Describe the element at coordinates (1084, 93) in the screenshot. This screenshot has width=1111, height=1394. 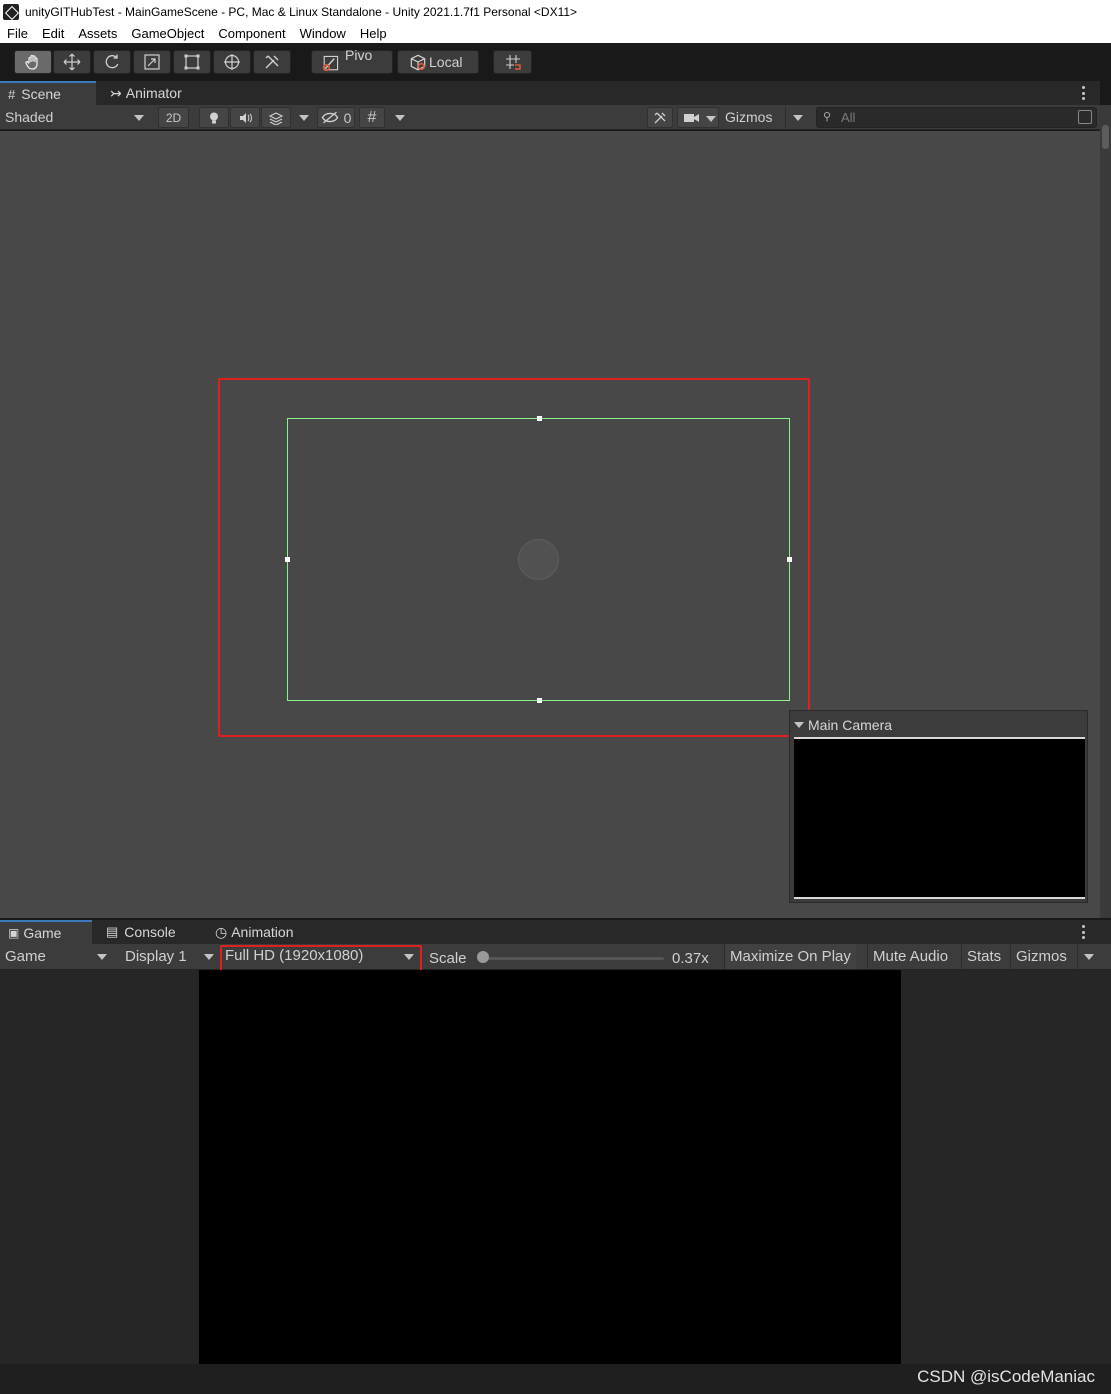
I see `scene-panel-menu-icon` at that location.